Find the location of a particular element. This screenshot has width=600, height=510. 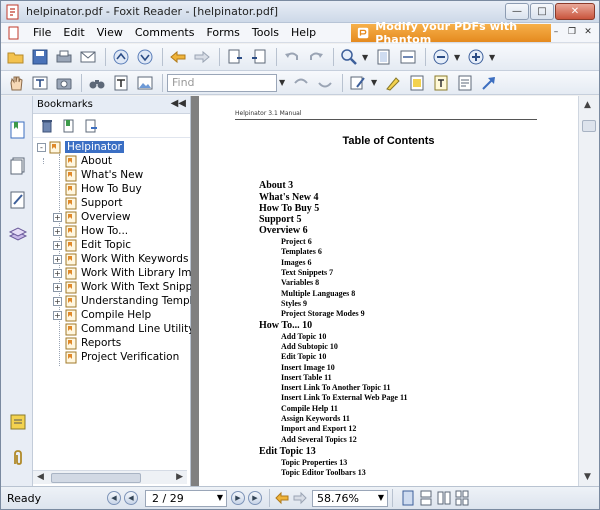

toc-section-entry: Add Subtopic 10 is located at coordinates (309, 346).